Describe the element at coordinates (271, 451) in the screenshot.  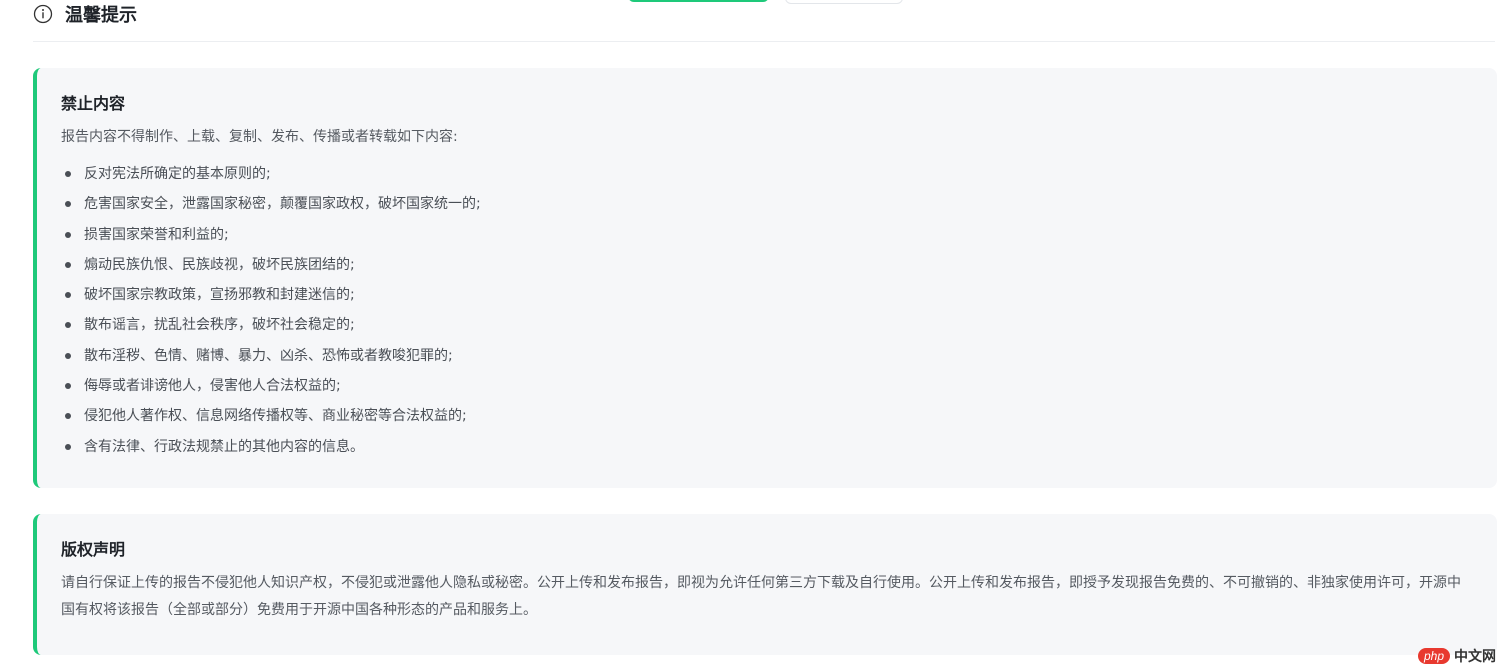
I see `list-item: 含有法律、行政法规禁止的其他内容的信息。` at that location.